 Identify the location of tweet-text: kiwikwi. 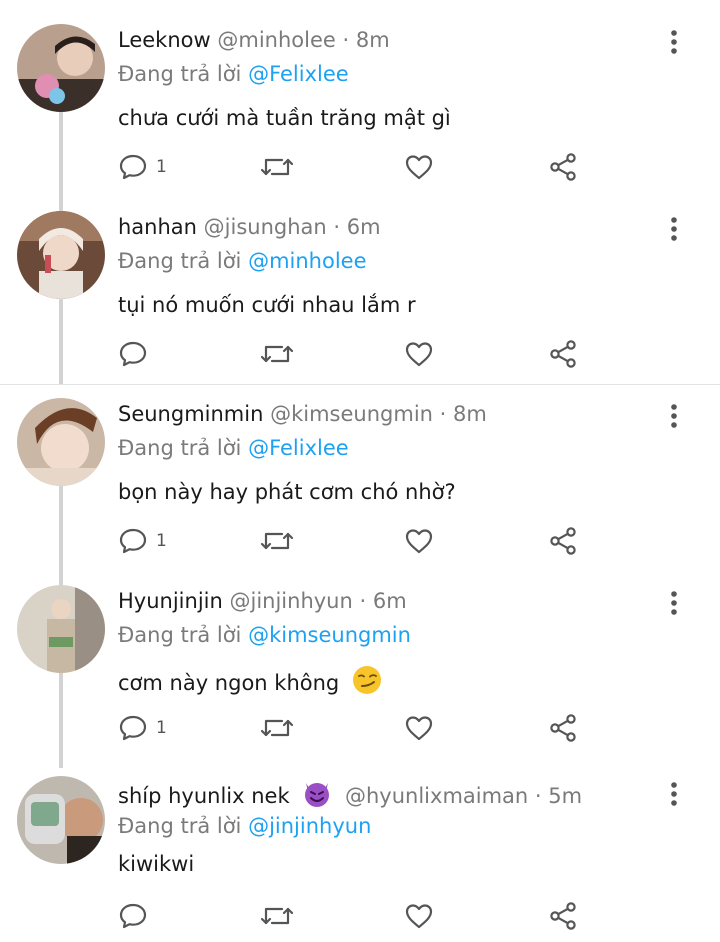
(156, 864).